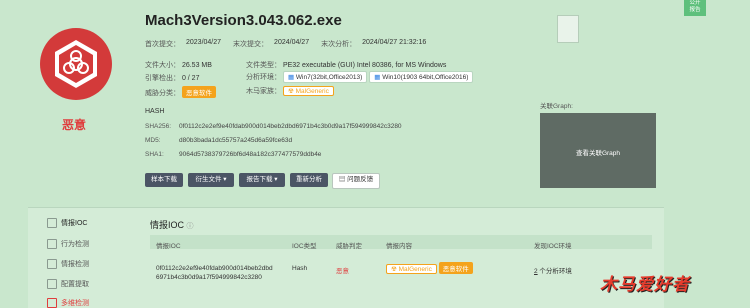 This screenshot has width=750, height=308. I want to click on help-icon: ⓘ, so click(190, 226).